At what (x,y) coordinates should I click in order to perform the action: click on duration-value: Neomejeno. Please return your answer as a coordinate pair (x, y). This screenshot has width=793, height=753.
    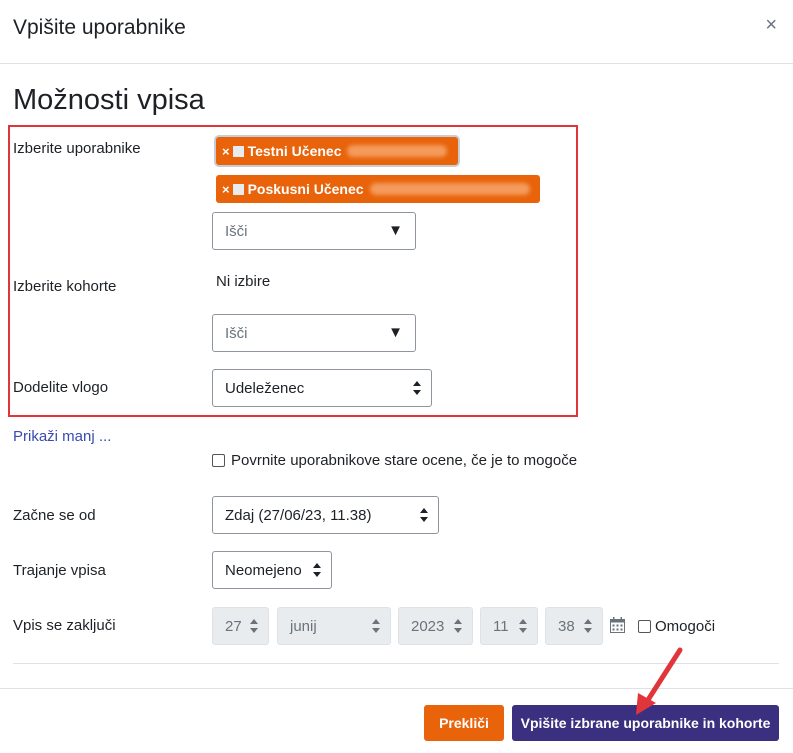
    Looking at the image, I should click on (263, 570).